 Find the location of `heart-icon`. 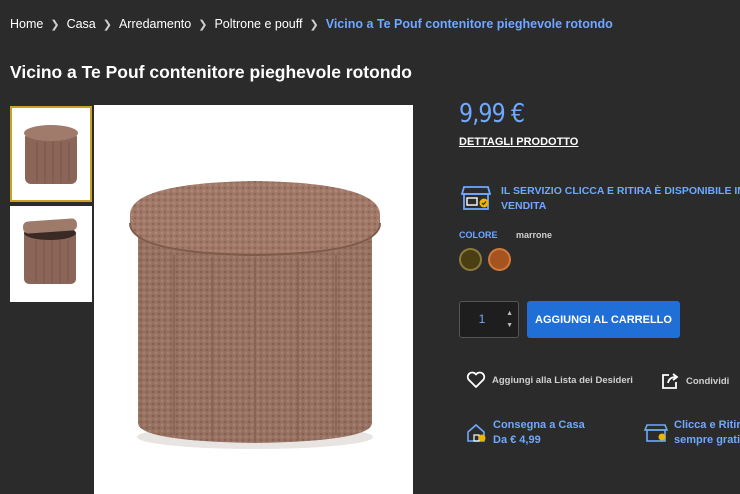

heart-icon is located at coordinates (476, 379).